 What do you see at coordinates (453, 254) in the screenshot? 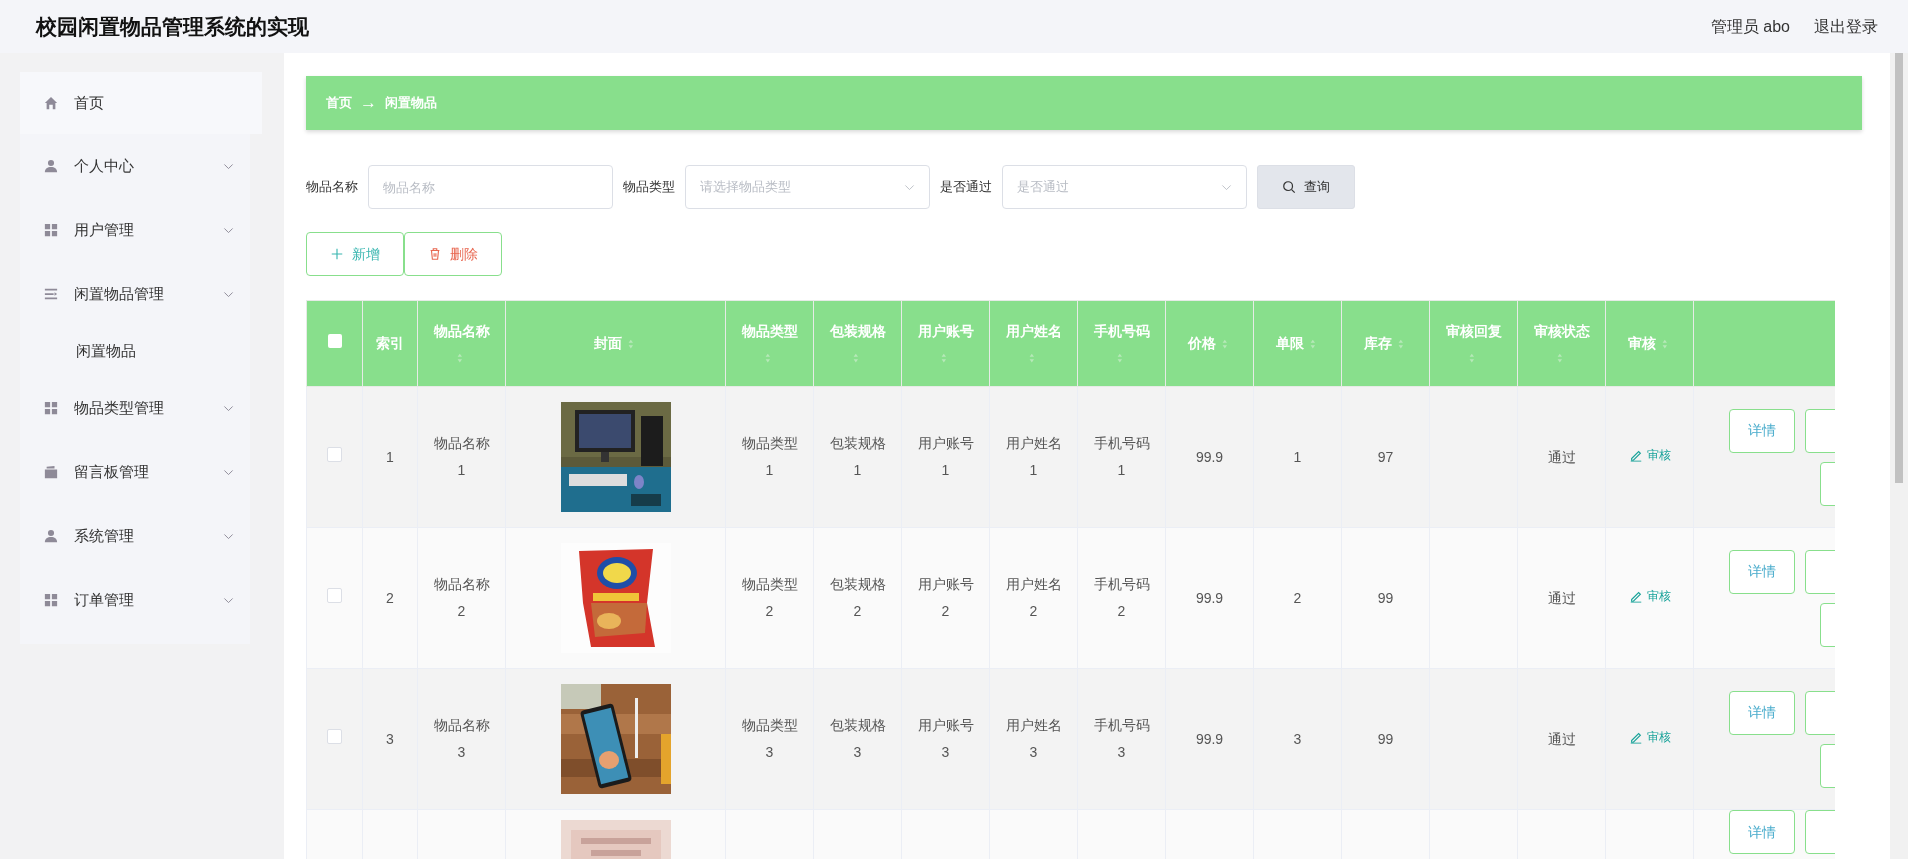
I see `delete-button: 删除` at bounding box center [453, 254].